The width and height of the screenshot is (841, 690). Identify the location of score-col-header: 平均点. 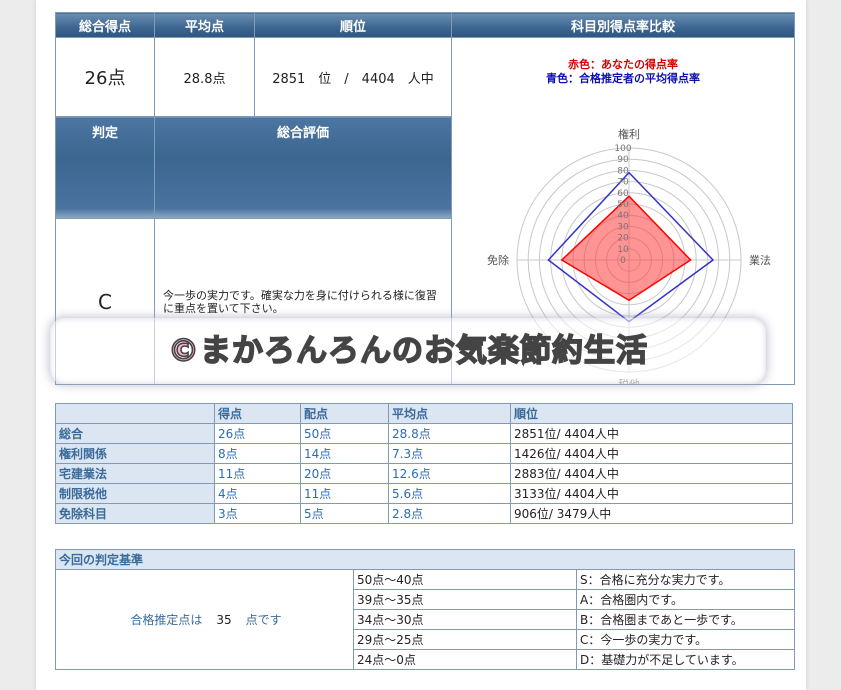
(449, 413).